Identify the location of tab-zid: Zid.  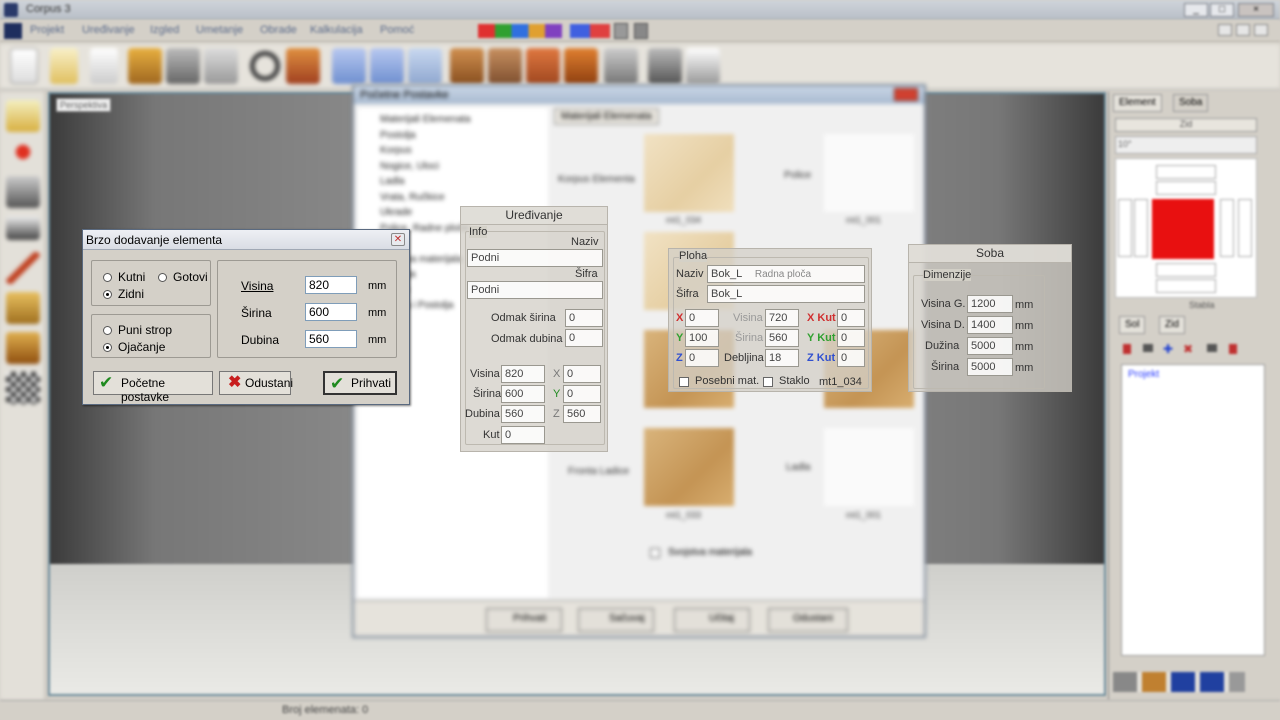
(1172, 325).